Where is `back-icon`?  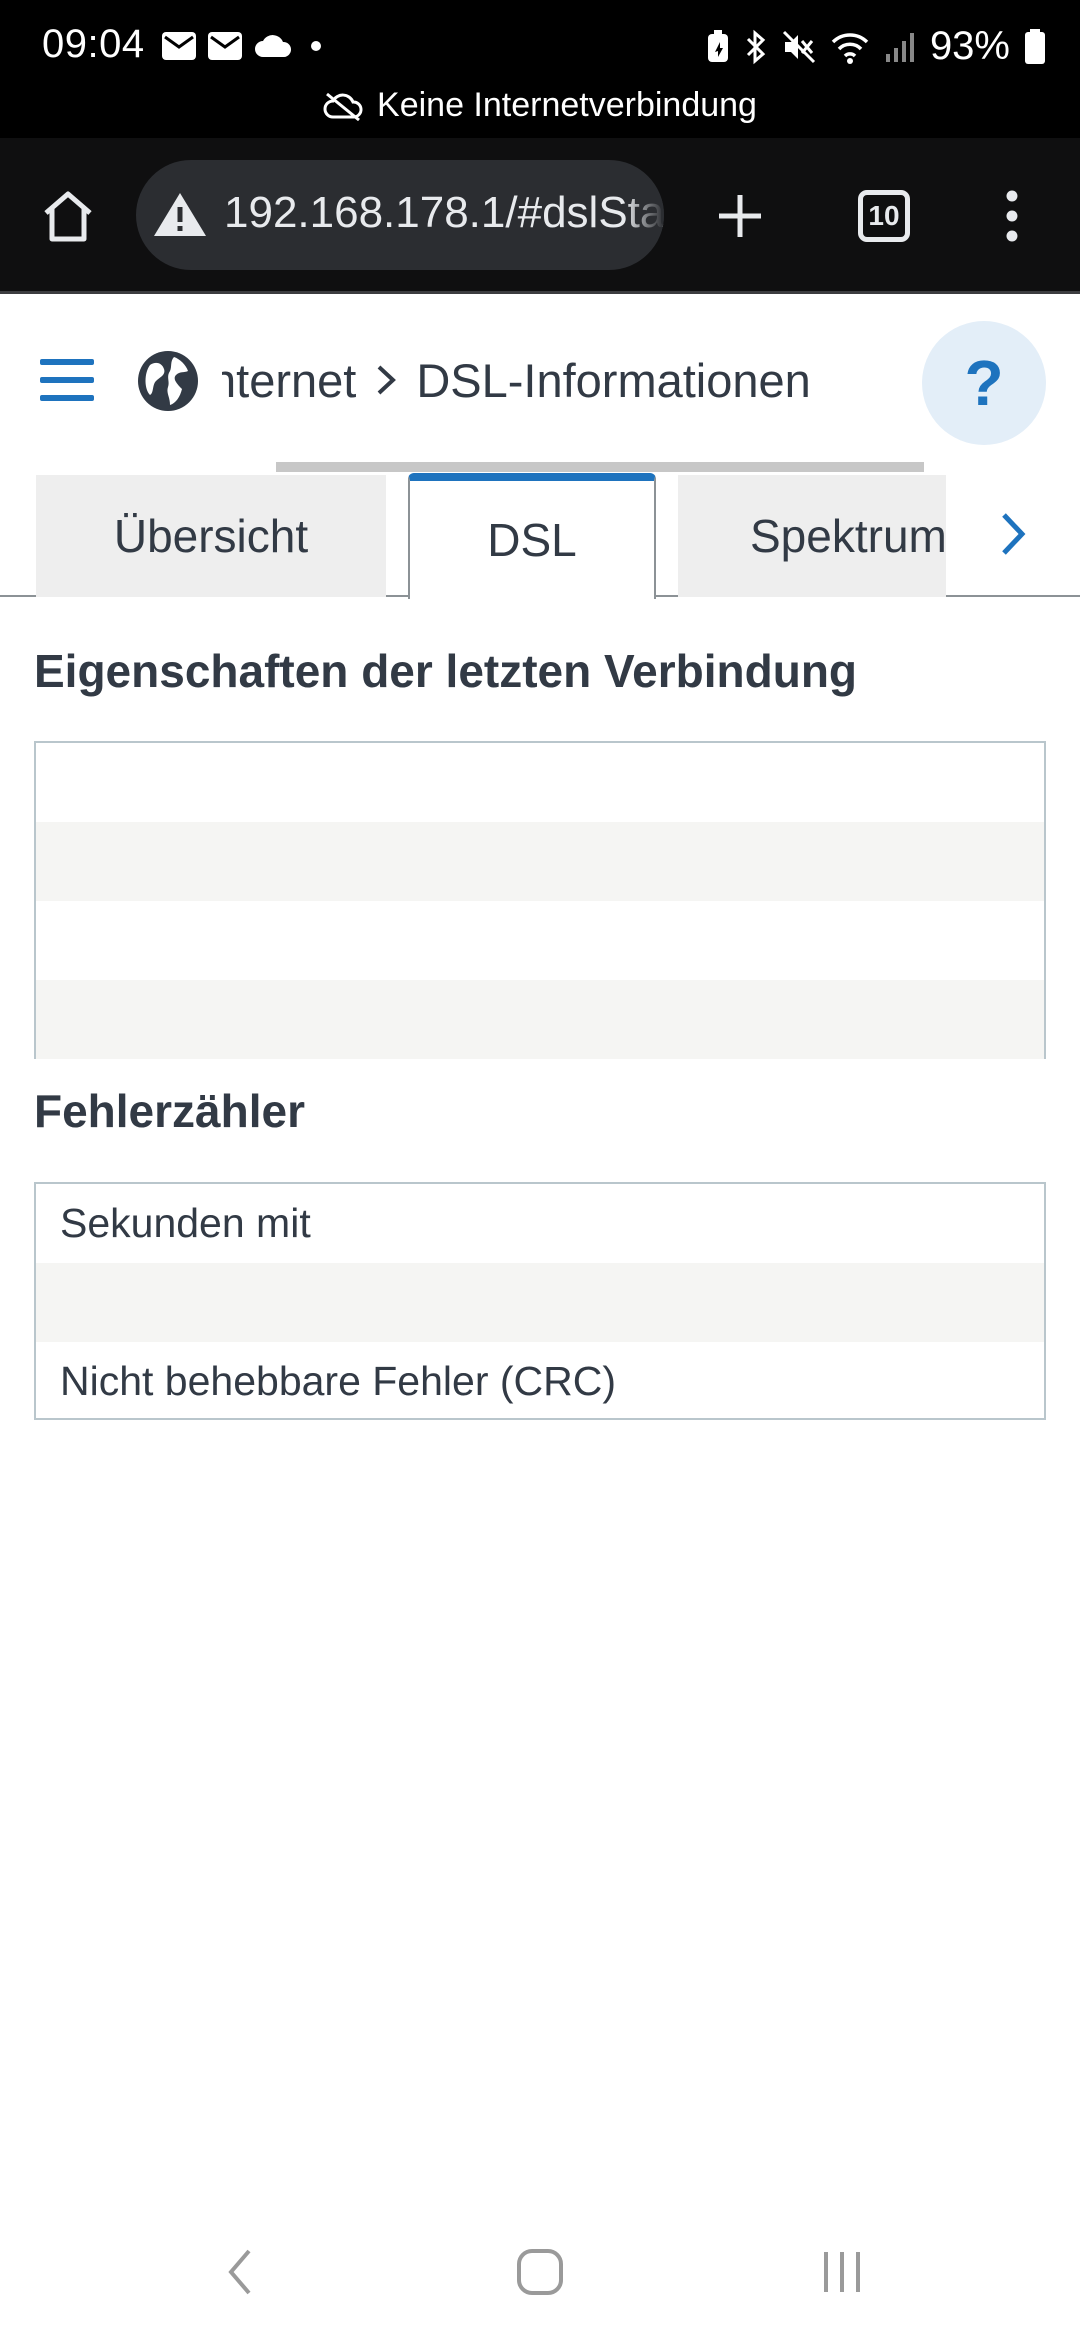
back-icon is located at coordinates (239, 2272).